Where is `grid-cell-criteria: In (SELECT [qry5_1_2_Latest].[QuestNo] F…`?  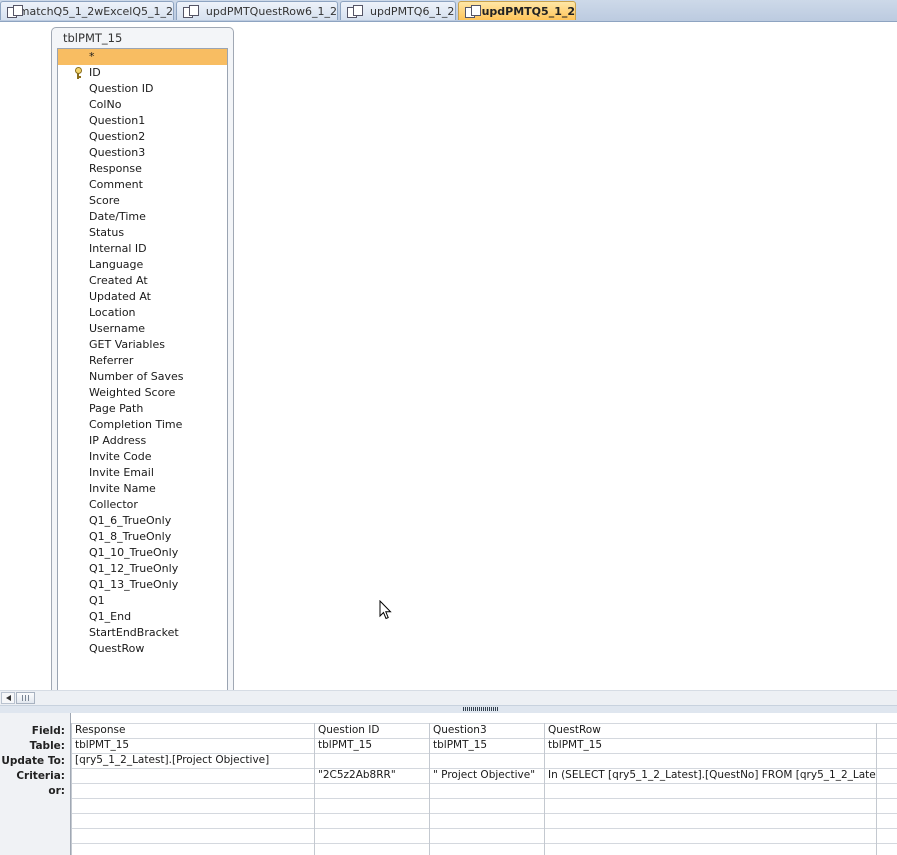
grid-cell-criteria: In (SELECT [qry5_1_2_Latest].[QuestNo] F… is located at coordinates (710, 775).